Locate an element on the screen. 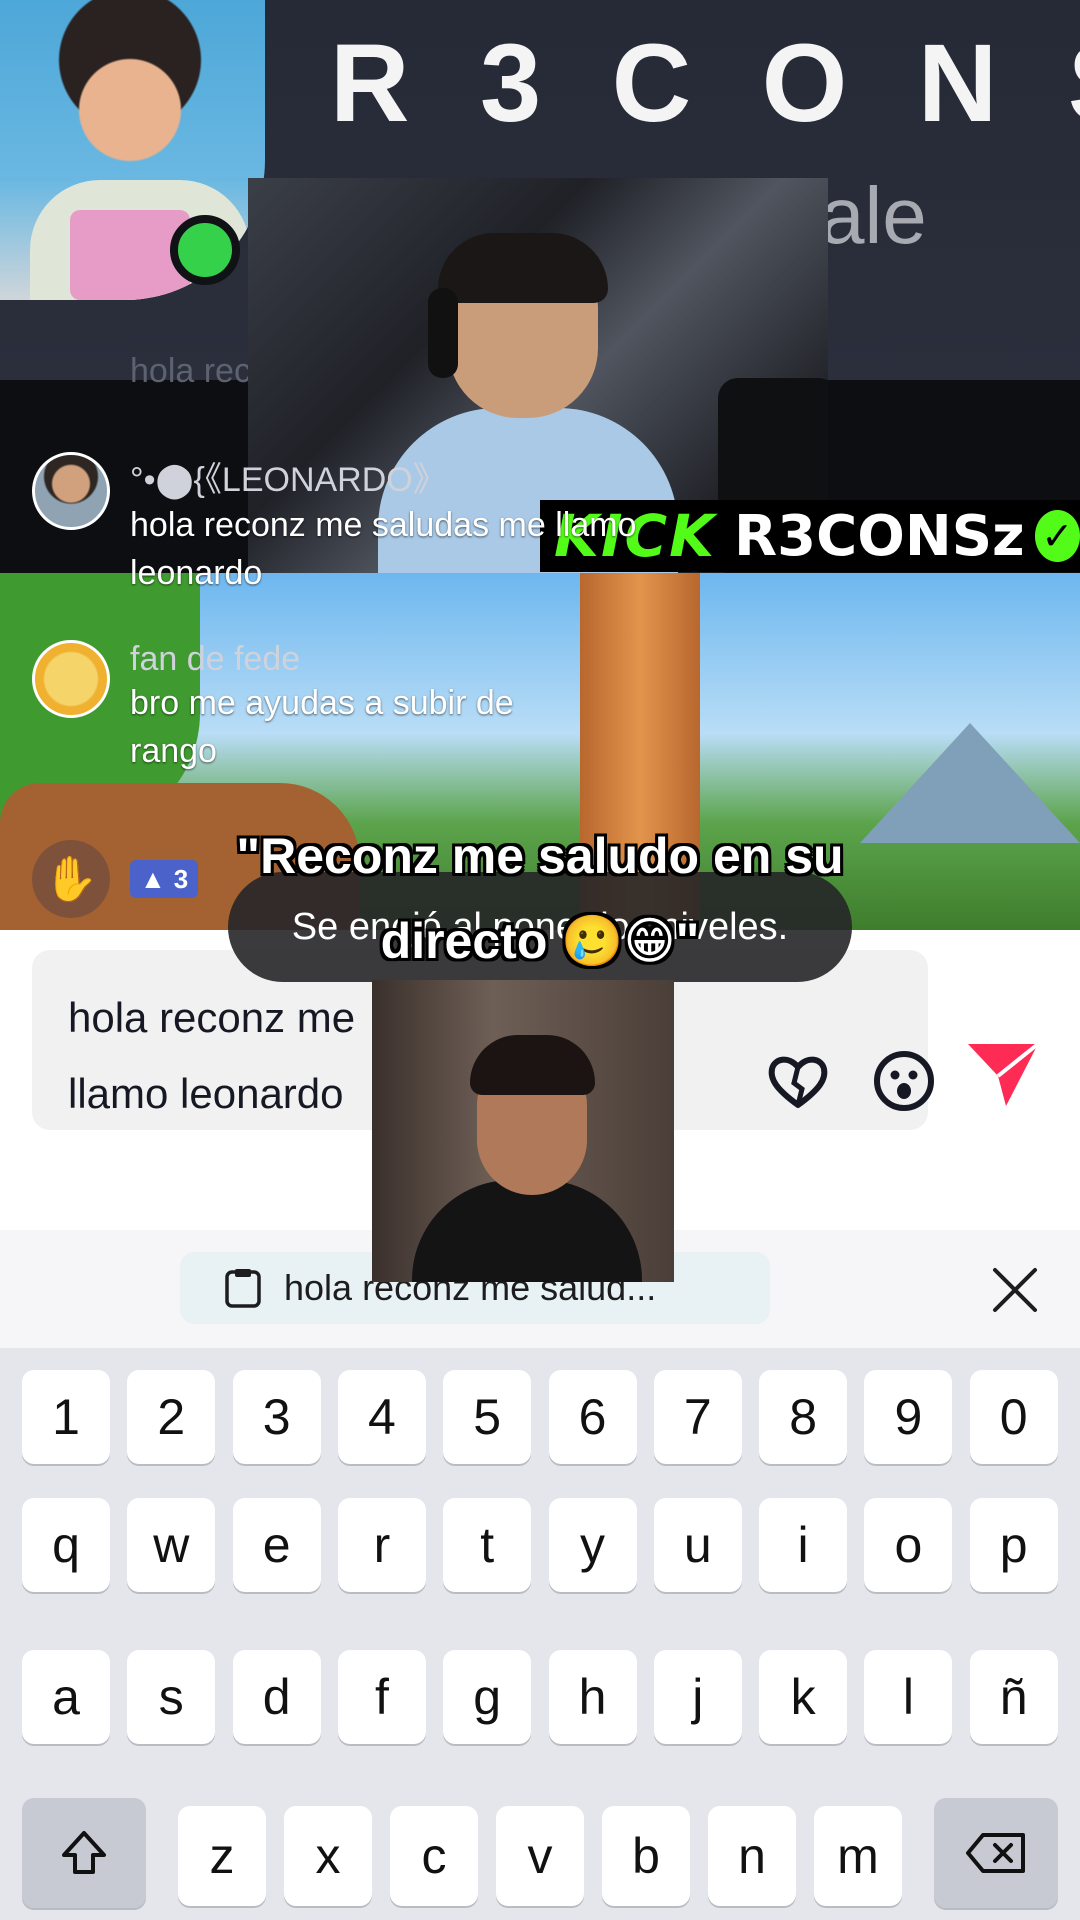  key-0: 0 is located at coordinates (1013, 1417).